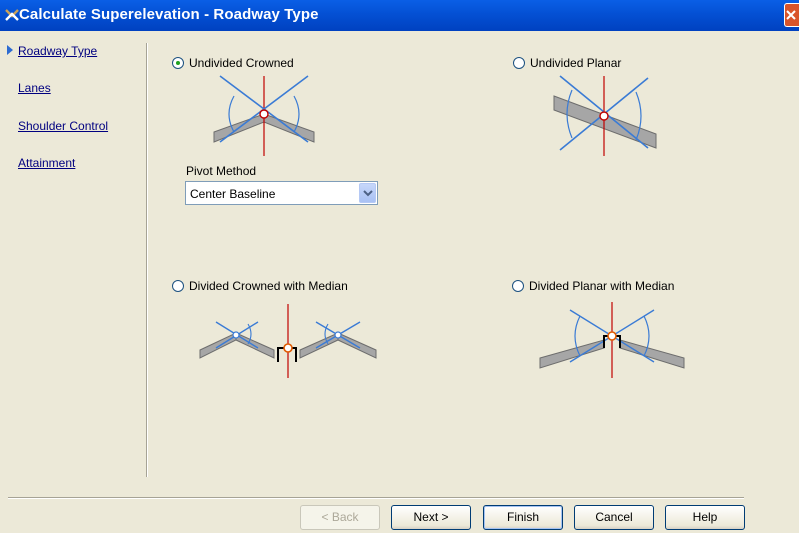 The width and height of the screenshot is (799, 533). What do you see at coordinates (431, 517) in the screenshot?
I see `next-button: Next >` at bounding box center [431, 517].